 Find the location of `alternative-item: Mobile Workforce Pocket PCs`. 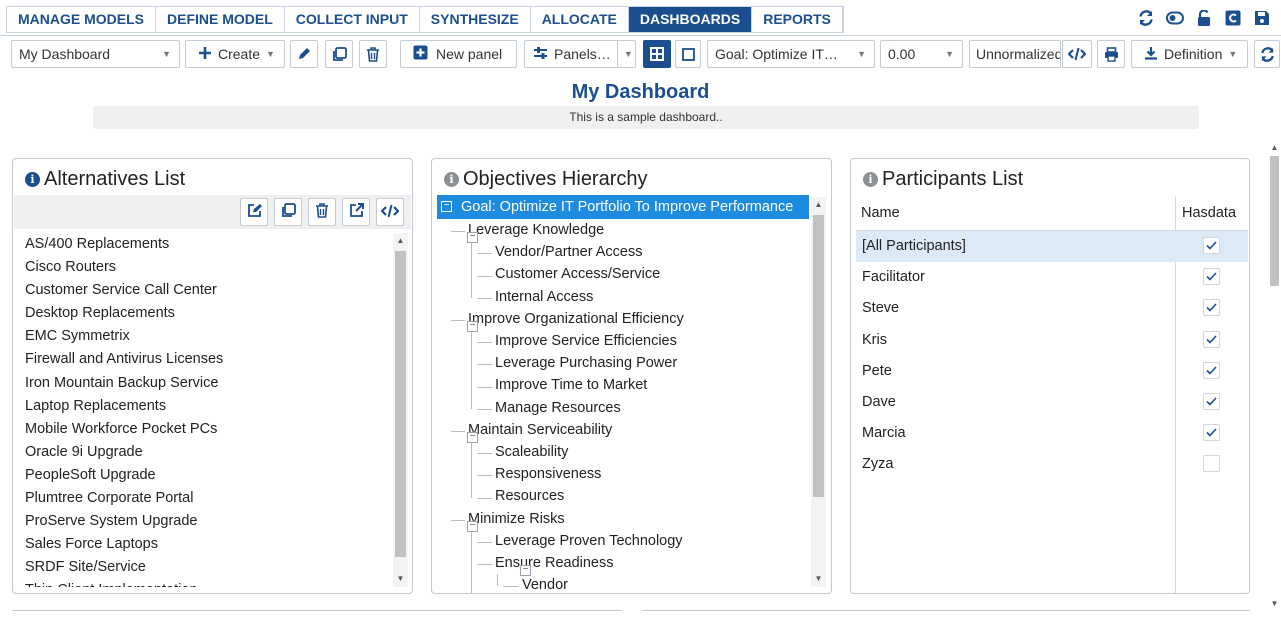

alternative-item: Mobile Workforce Pocket PCs is located at coordinates (210, 429).